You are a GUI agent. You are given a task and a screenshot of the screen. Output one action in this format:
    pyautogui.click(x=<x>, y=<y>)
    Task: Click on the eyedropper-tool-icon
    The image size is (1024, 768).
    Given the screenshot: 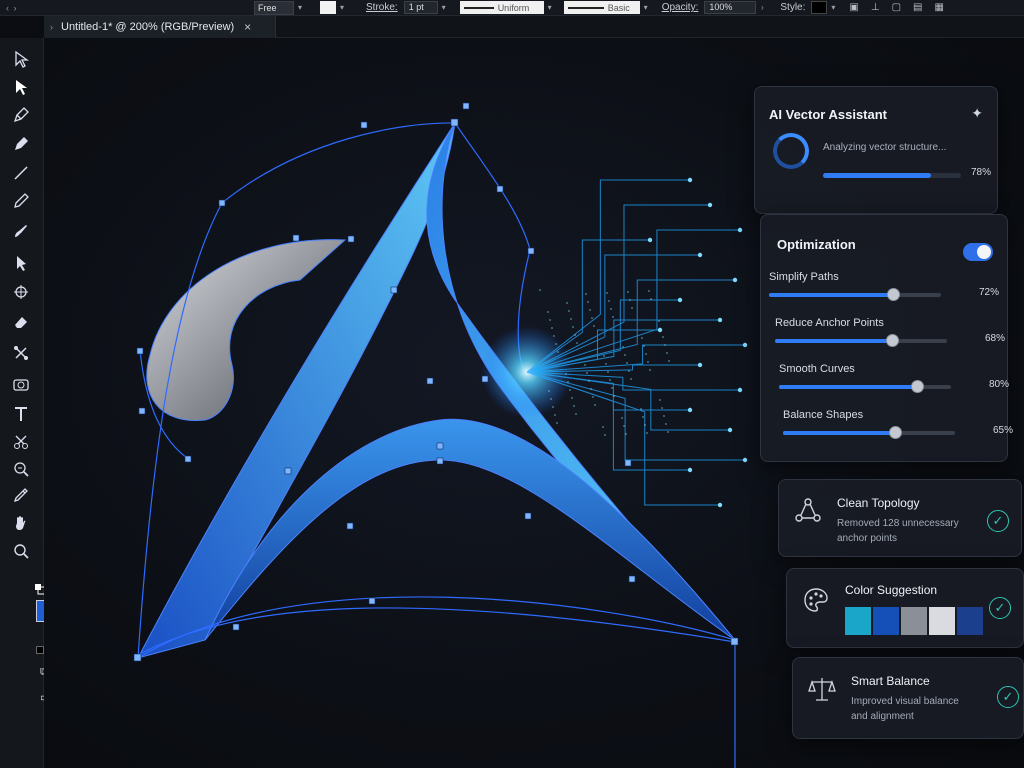 What is the action you would take?
    pyautogui.click(x=21, y=495)
    